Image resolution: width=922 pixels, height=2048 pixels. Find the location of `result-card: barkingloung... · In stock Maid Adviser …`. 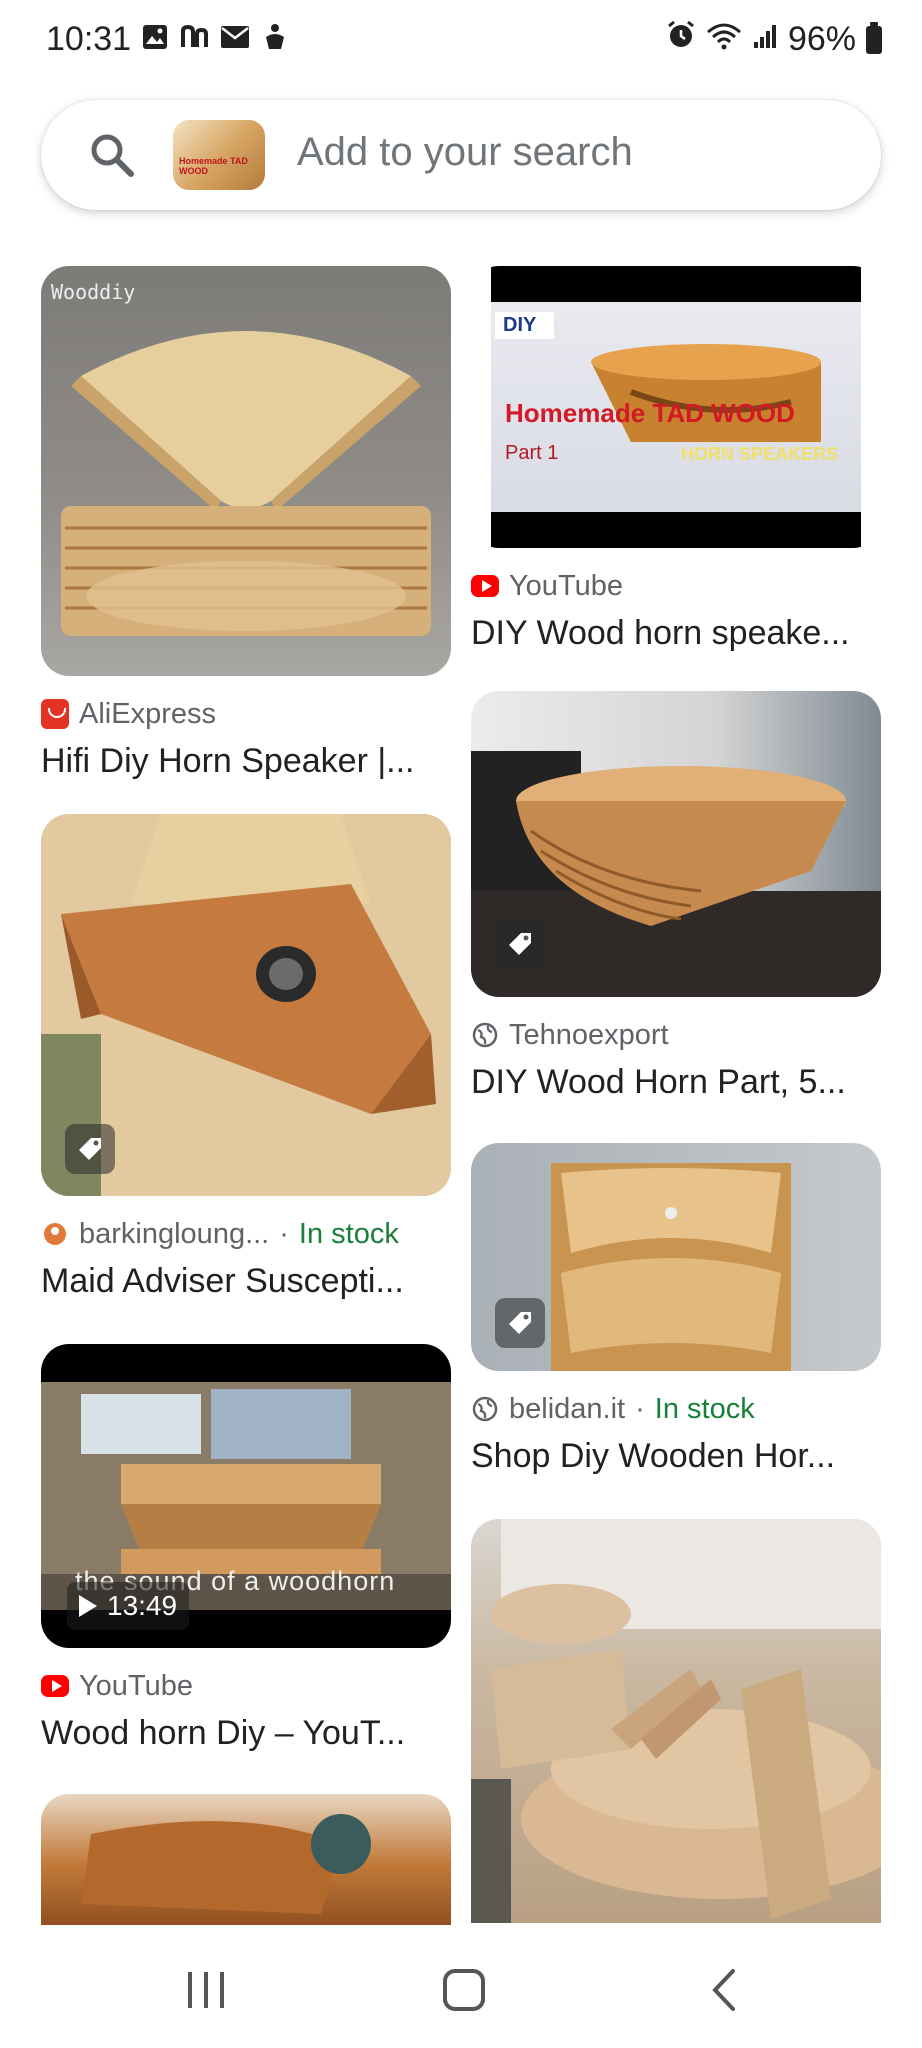

result-card: barkingloung... · In stock Maid Adviser … is located at coordinates (246, 1079).